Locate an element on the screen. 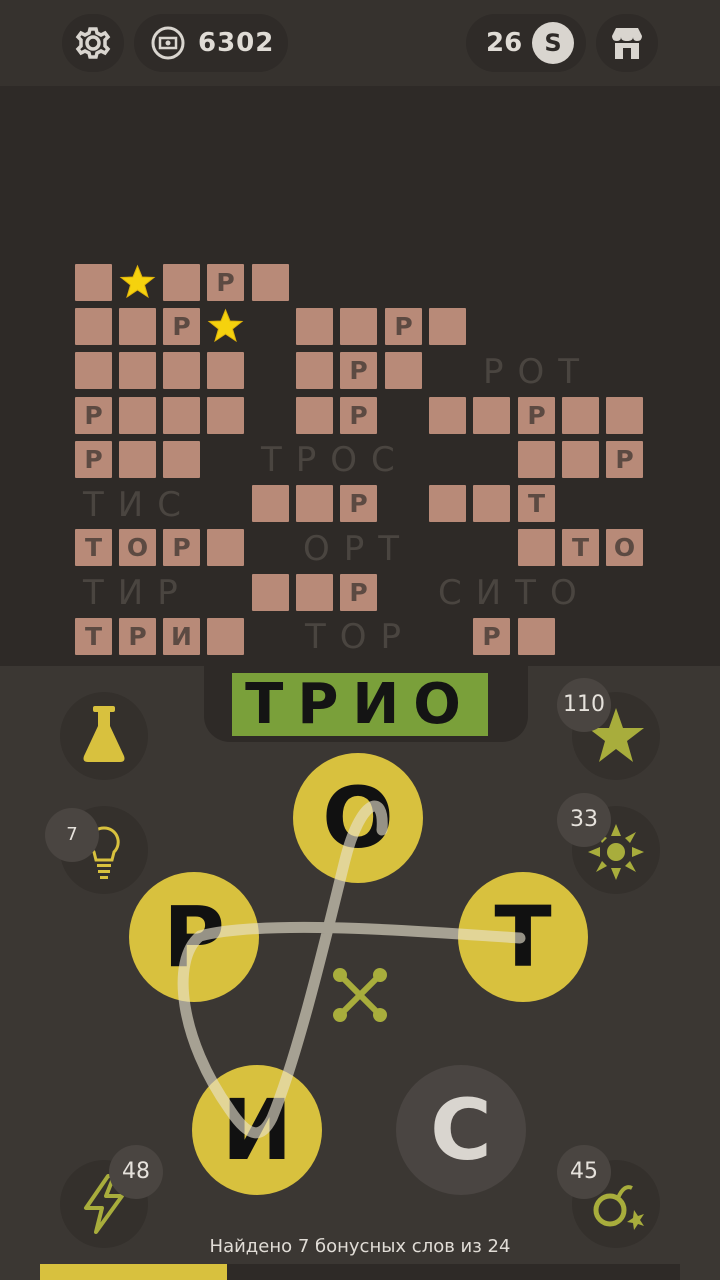  level-indicator: 26 S is located at coordinates (526, 43).